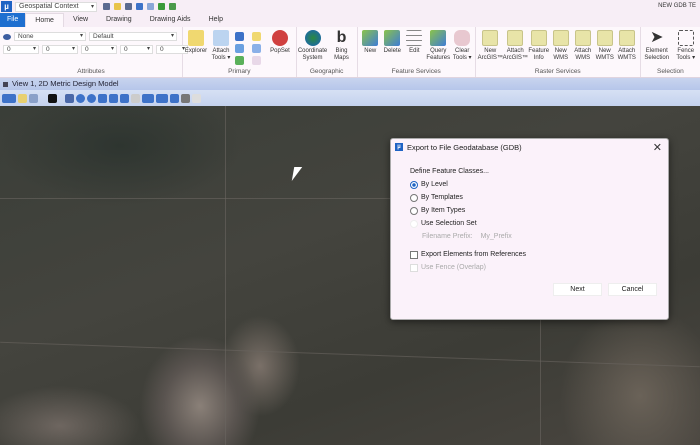 This screenshot has width=700, height=445. What do you see at coordinates (539, 223) in the screenshot?
I see `option-use-selection-set: Use Selection Set` at bounding box center [539, 223].